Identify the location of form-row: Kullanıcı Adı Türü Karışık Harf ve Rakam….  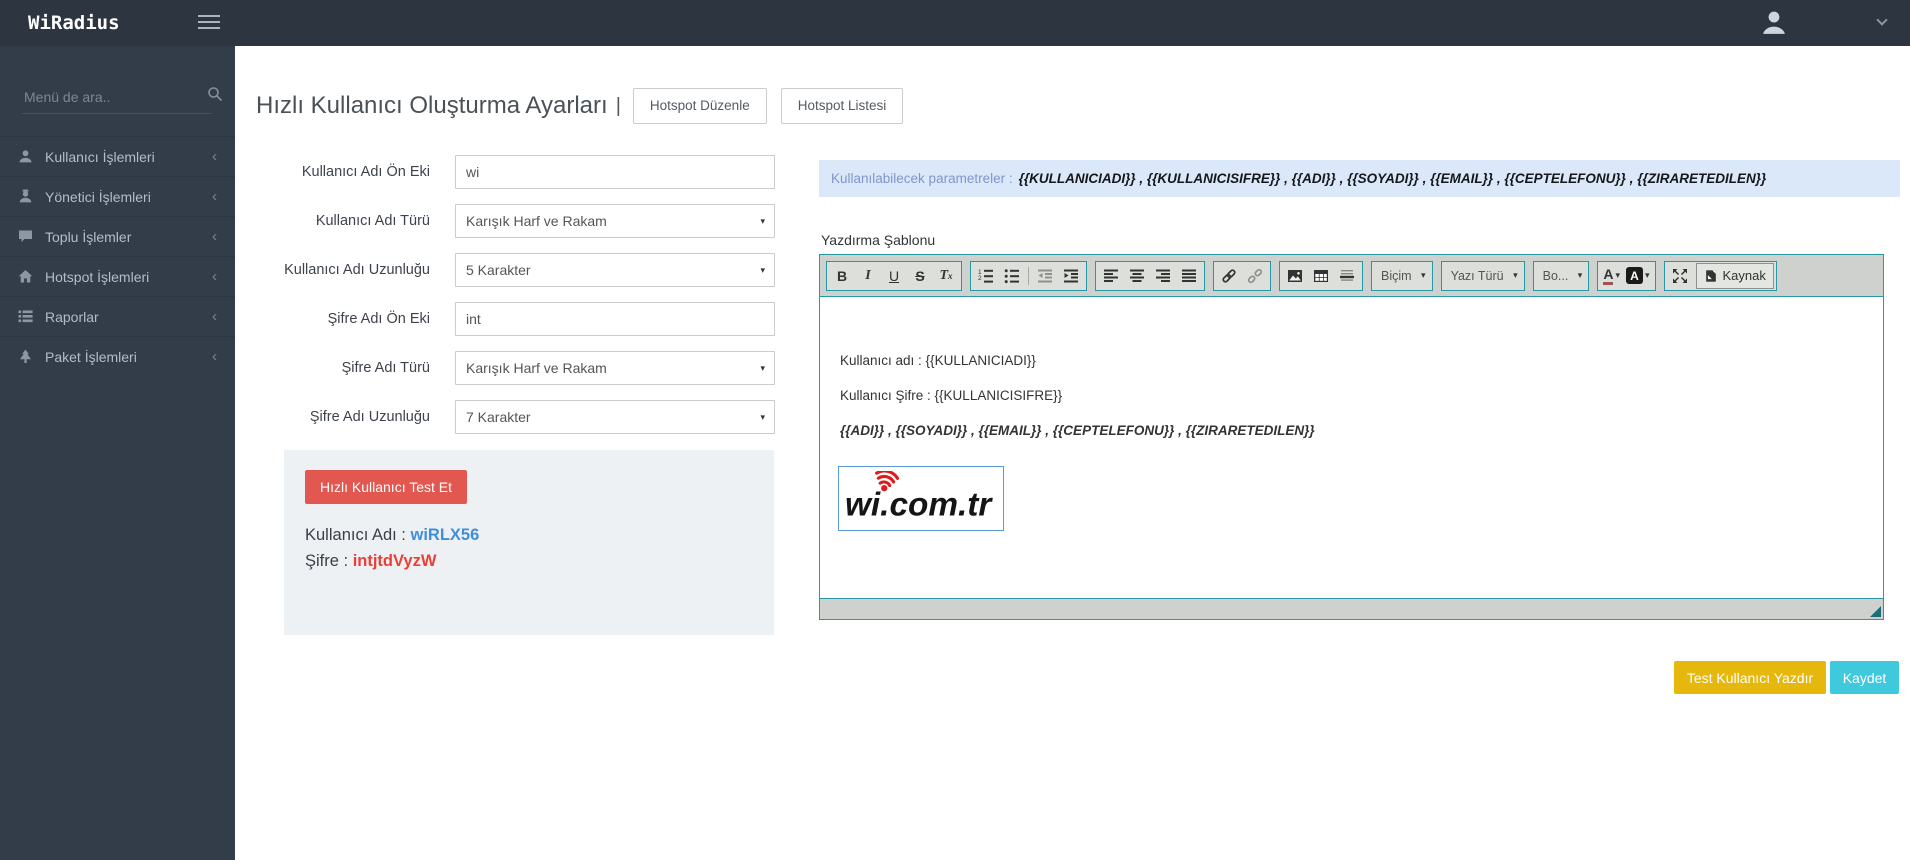
(516, 221).